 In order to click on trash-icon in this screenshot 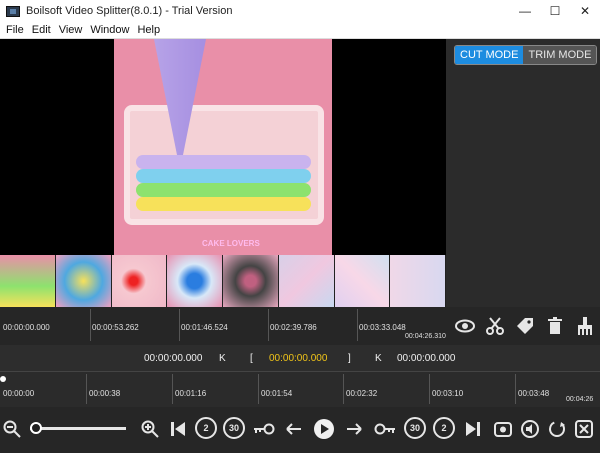, I will do `click(555, 326)`.